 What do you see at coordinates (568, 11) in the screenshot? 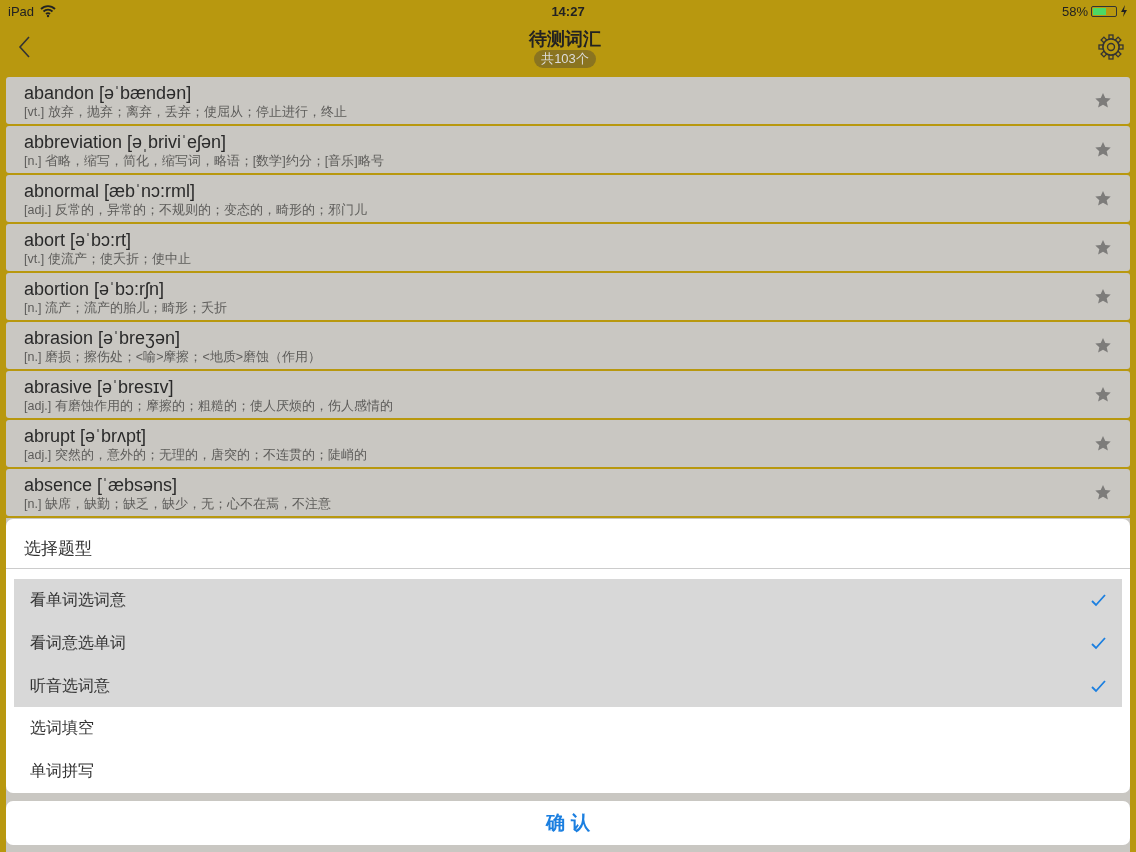
I see `clock: 14:27` at bounding box center [568, 11].